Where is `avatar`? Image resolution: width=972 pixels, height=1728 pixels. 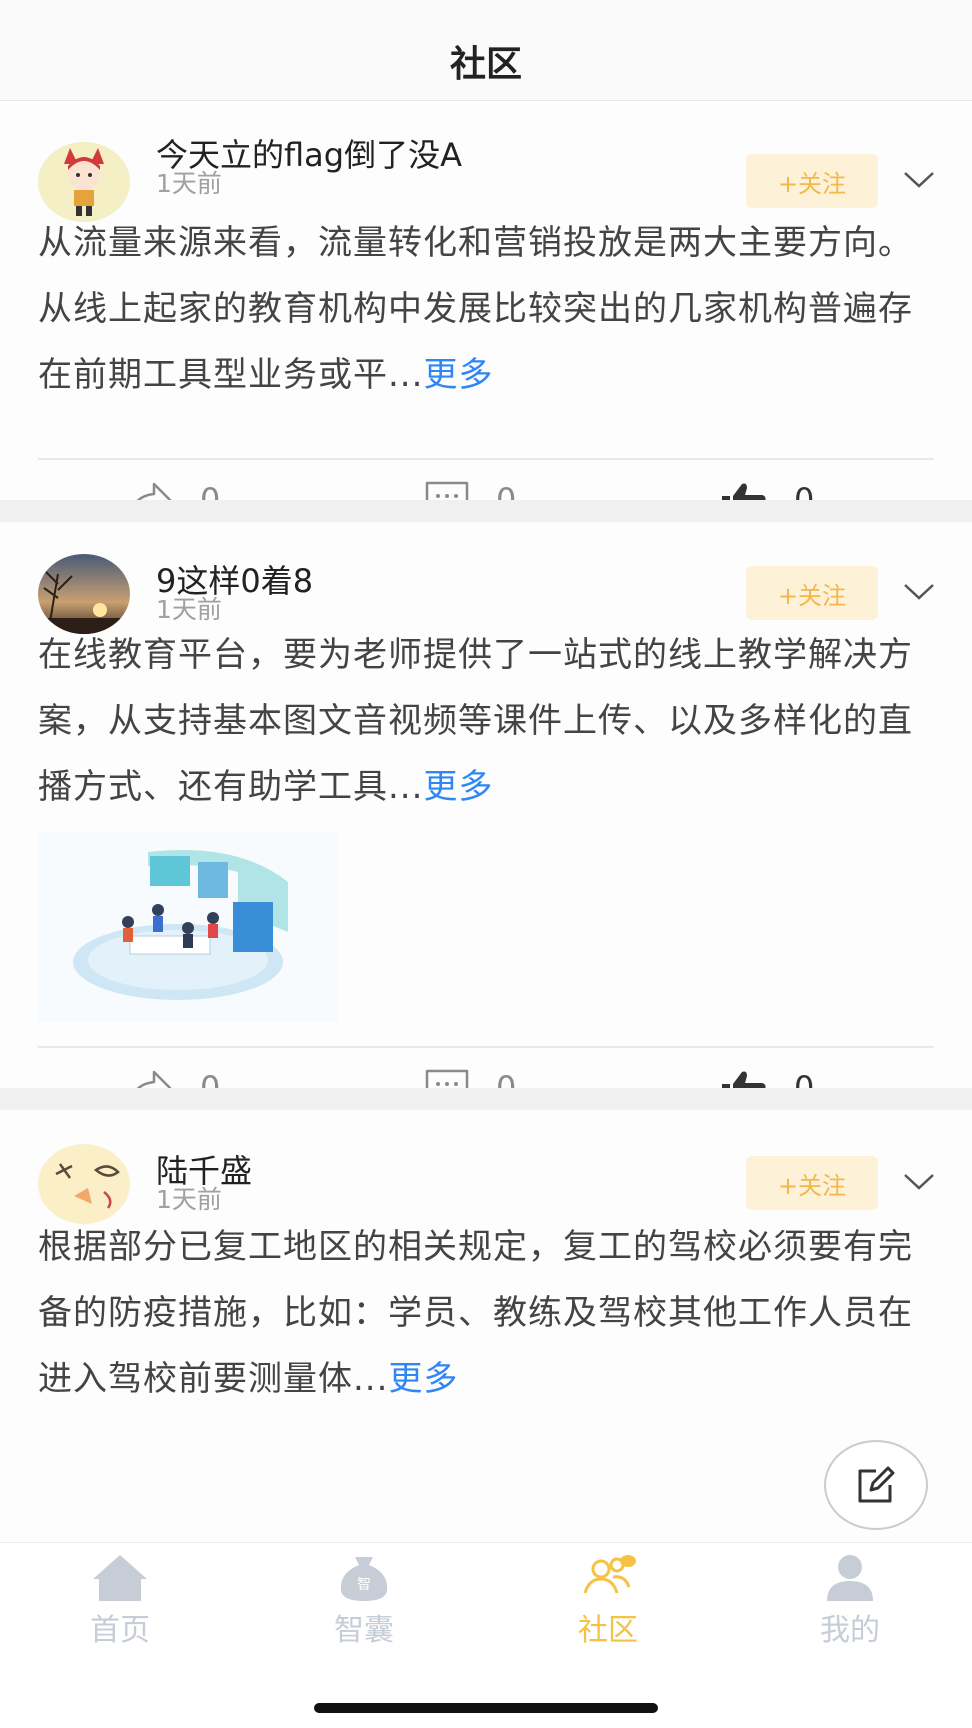
avatar is located at coordinates (84, 1184).